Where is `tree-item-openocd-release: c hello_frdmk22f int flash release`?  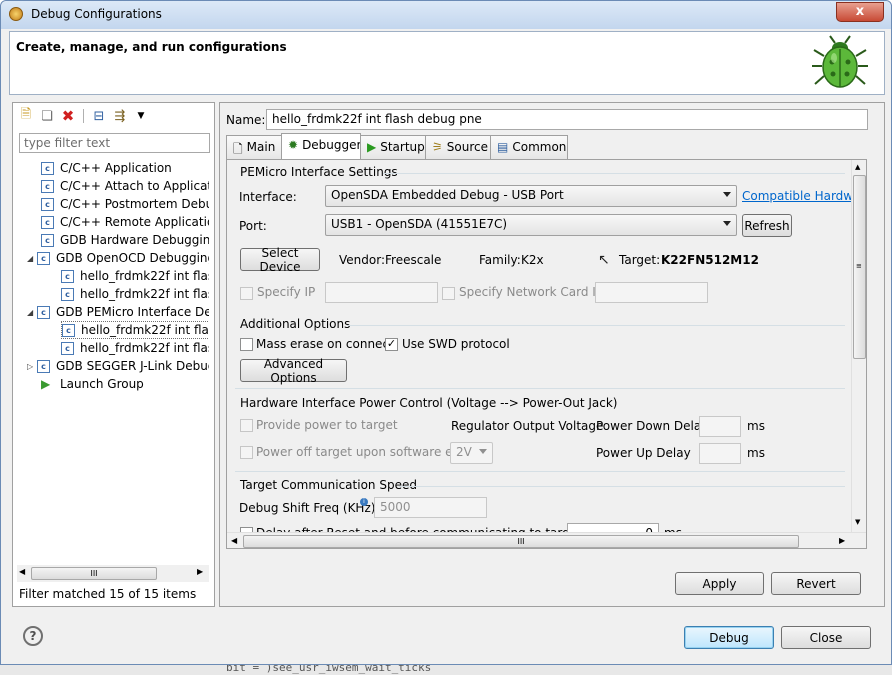 tree-item-openocd-release: c hello_frdmk22f int flash release is located at coordinates (135, 294).